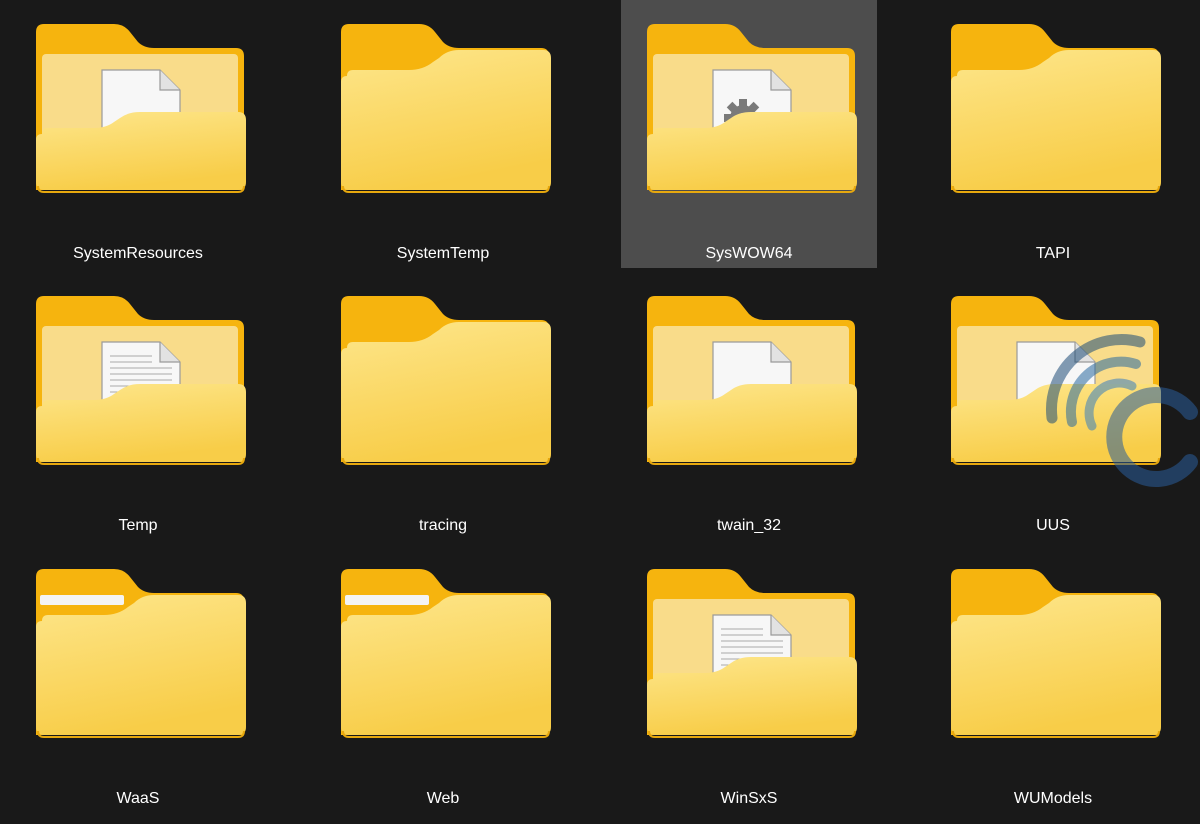  What do you see at coordinates (138, 525) in the screenshot?
I see `folder-name-label: Temp` at bounding box center [138, 525].